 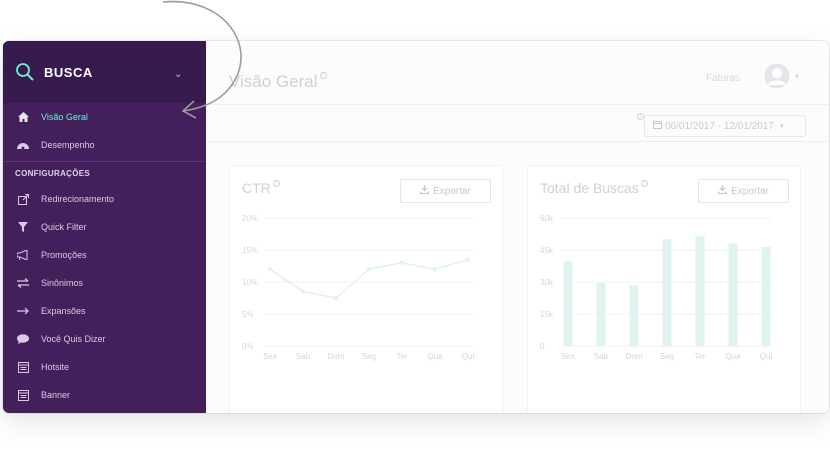 I want to click on ctr-line-chart: 20% 15% 10% 5% 0% Sex Sab Dom Seg Ter Qua Qui, so click(x=358, y=287).